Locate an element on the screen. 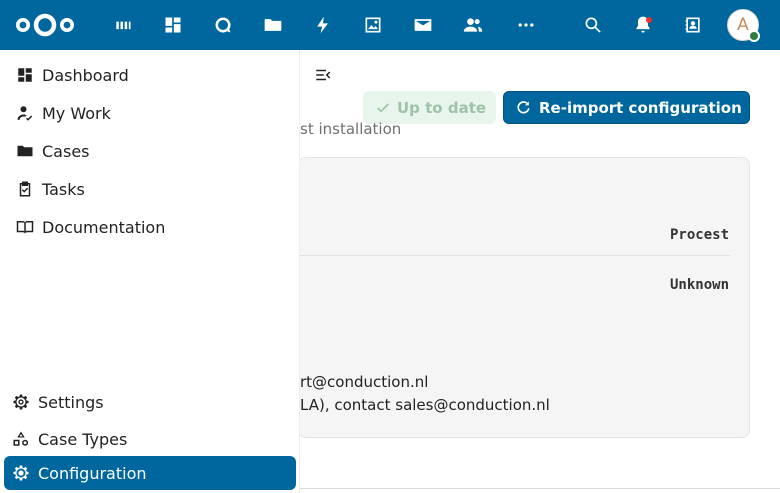 The height and width of the screenshot is (493, 780). nav-label: Cases is located at coordinates (66, 151).